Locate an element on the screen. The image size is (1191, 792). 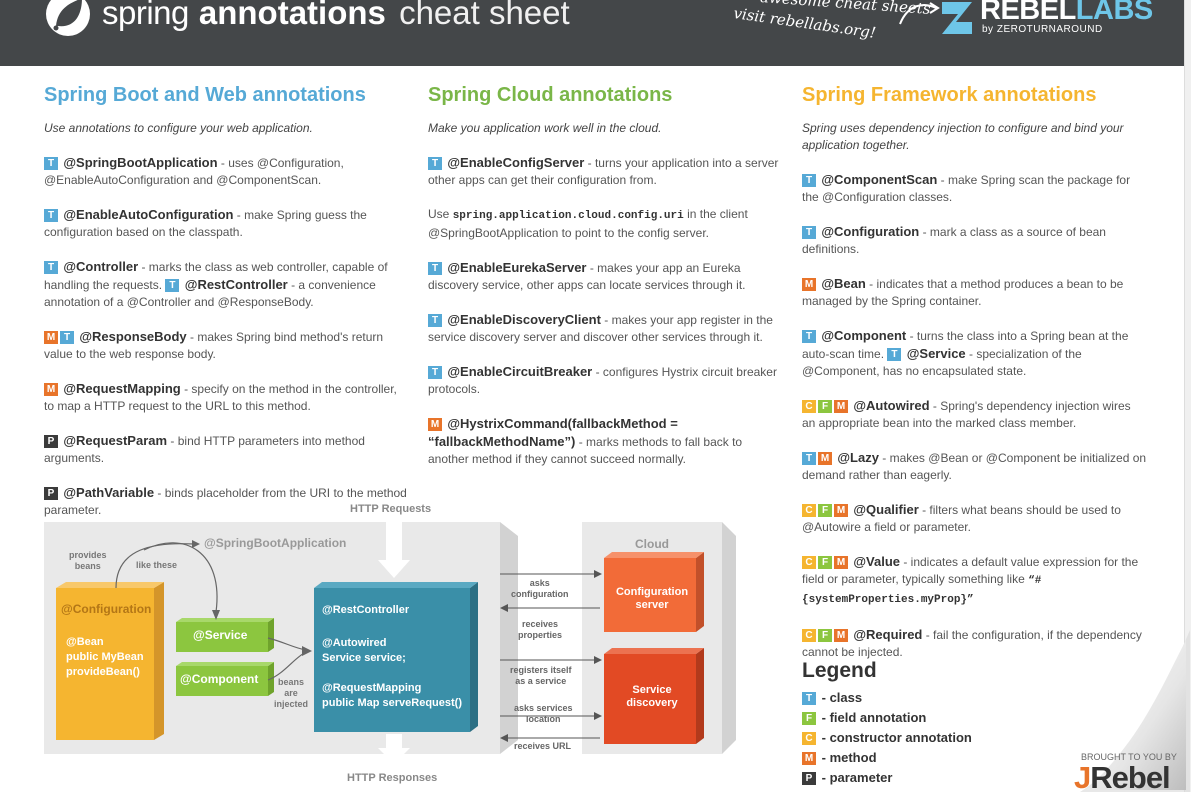
annotation-name: @RequestMapping is located at coordinates (122, 388).